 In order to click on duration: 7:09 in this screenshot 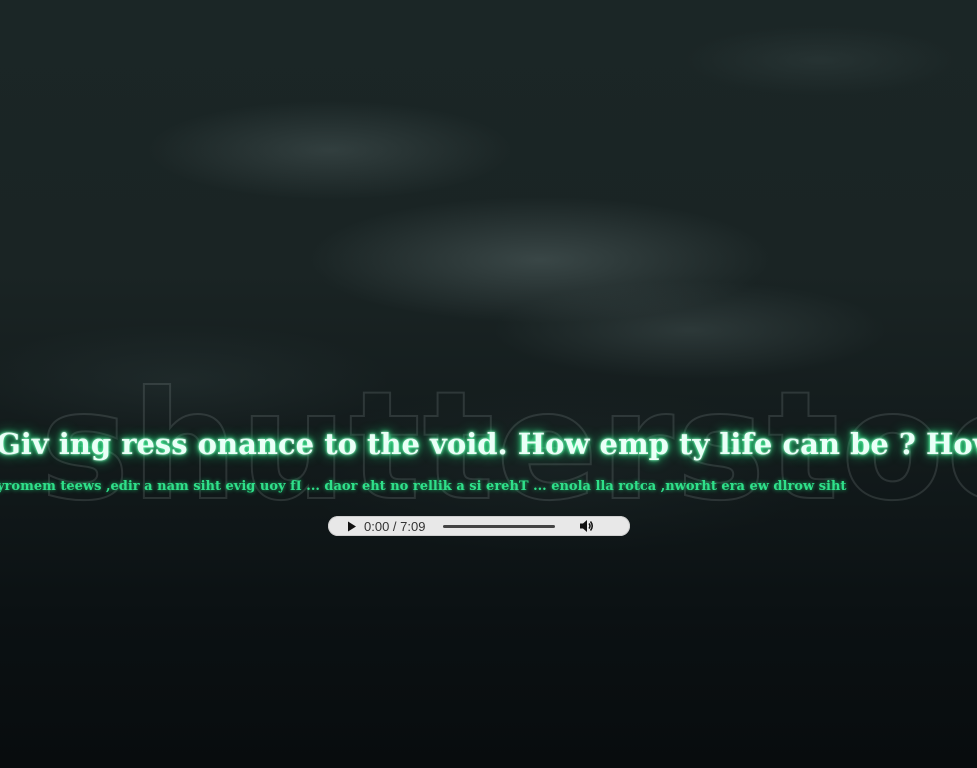, I will do `click(413, 526)`.